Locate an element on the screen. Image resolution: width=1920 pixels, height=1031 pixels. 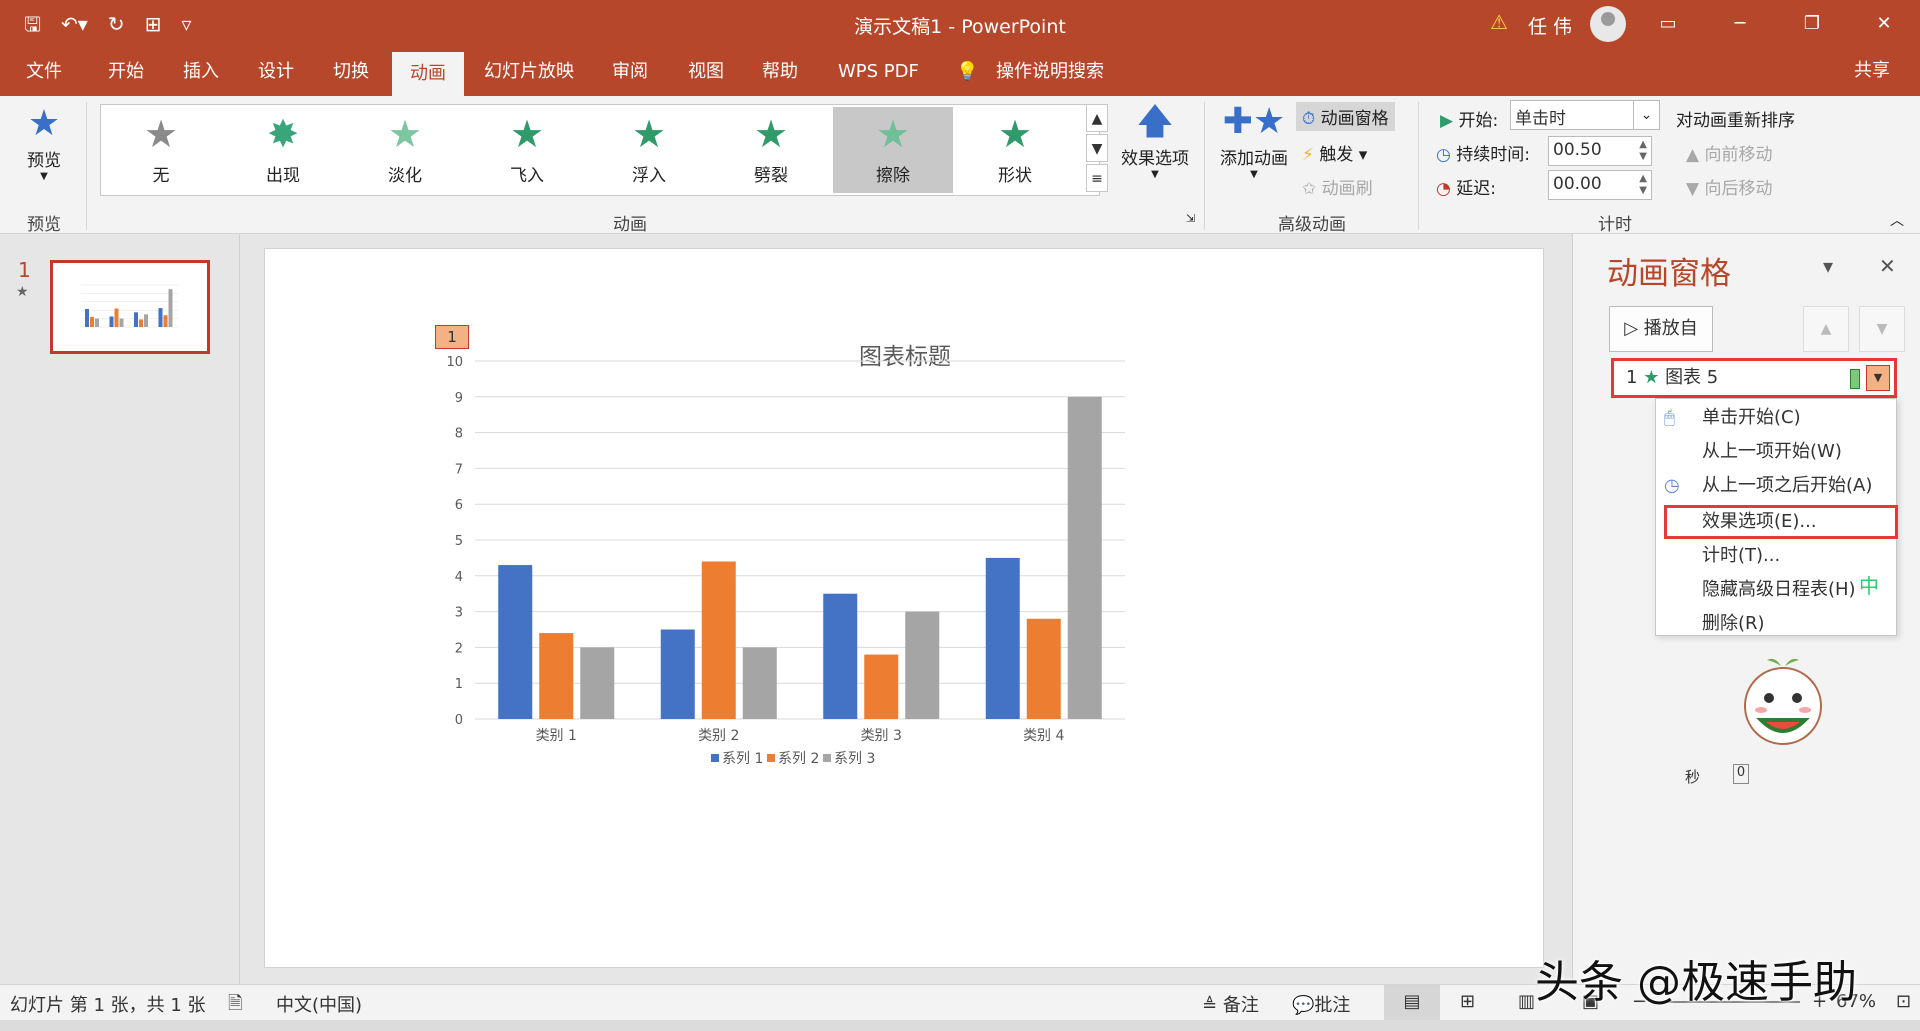
gallery-item-fade: ★ 淡化 is located at coordinates (405, 150).